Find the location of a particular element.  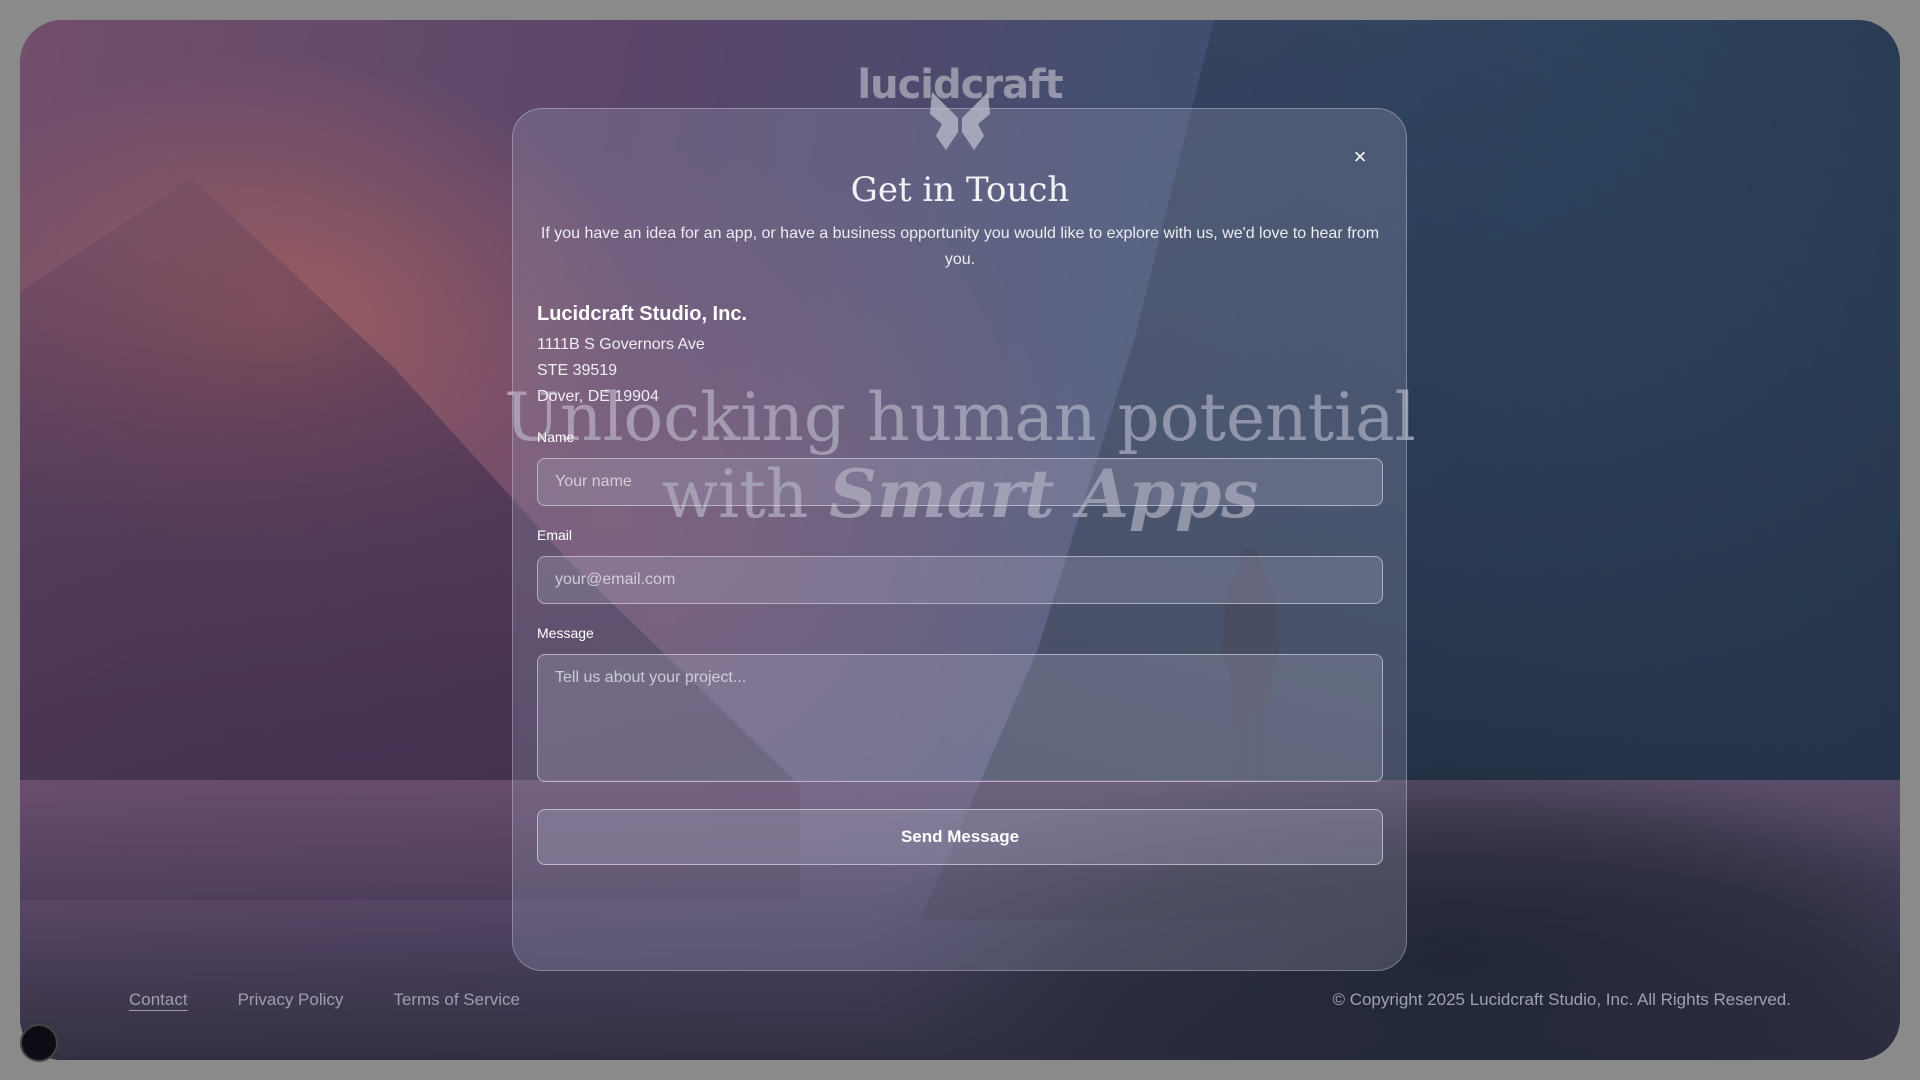

footer-link-privacy: Privacy Policy is located at coordinates (291, 1000).